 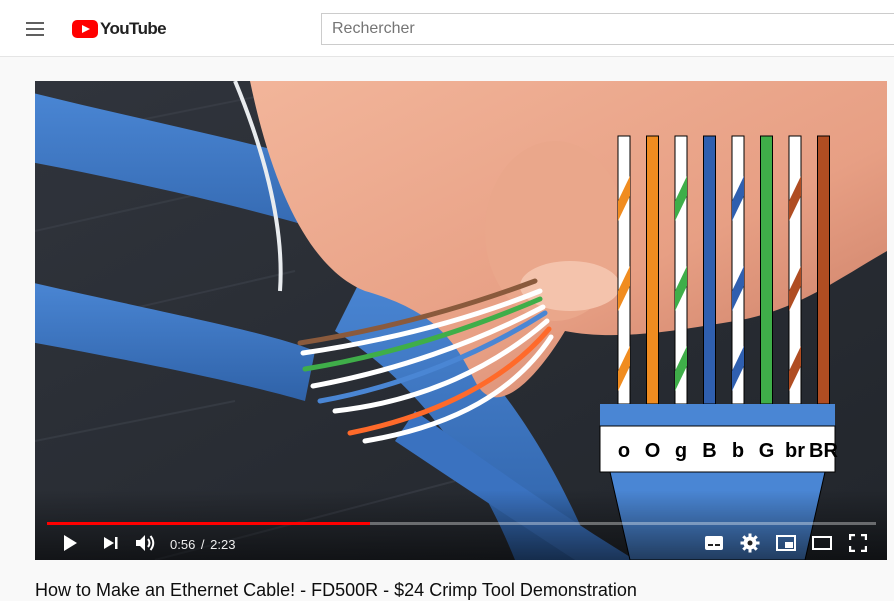 I want to click on top-bar: YouTube, so click(x=447, y=28).